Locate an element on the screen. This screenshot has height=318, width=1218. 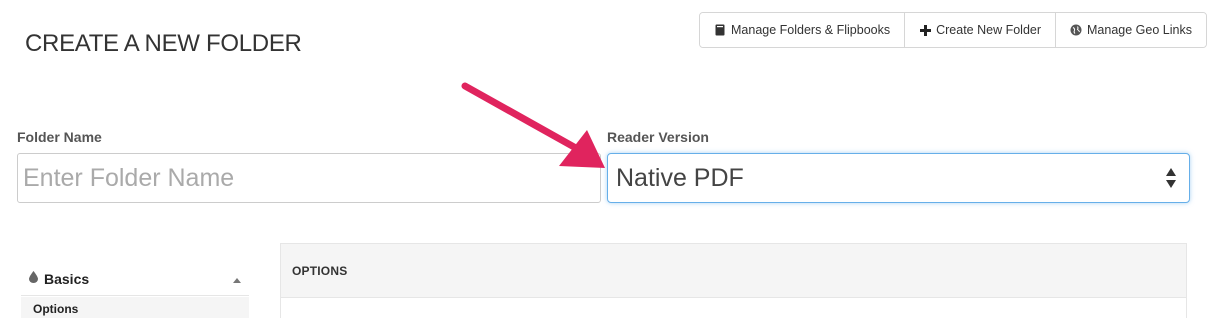
caret-up-icon is located at coordinates (237, 279).